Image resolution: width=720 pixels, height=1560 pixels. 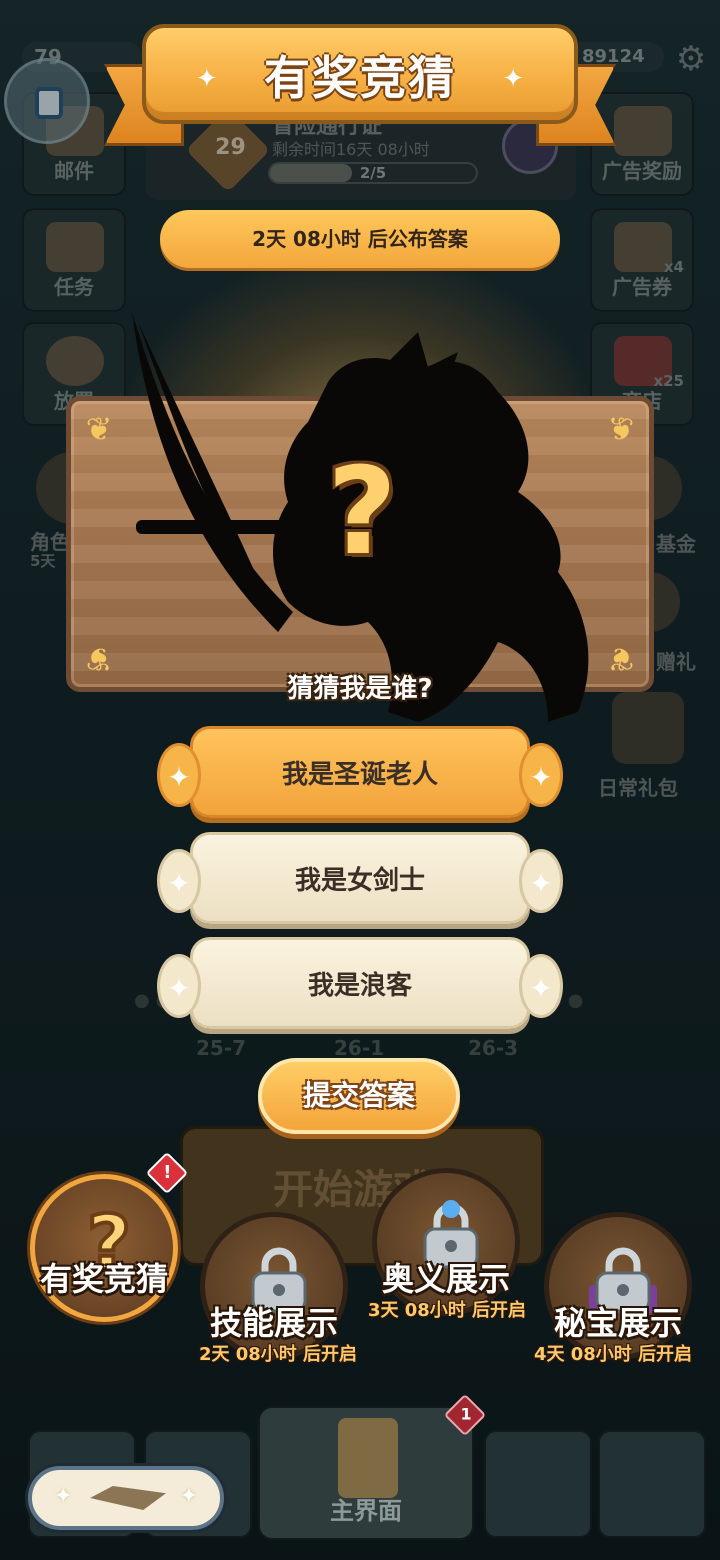 I want to click on corner-ornament-icon: ❦, so click(x=99, y=429).